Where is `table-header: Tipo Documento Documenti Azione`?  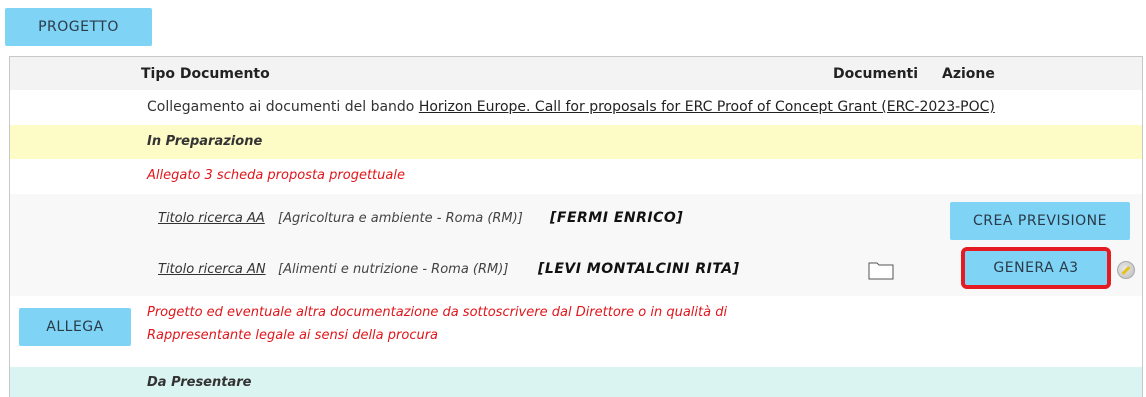
table-header: Tipo Documento Documenti Azione is located at coordinates (576, 74).